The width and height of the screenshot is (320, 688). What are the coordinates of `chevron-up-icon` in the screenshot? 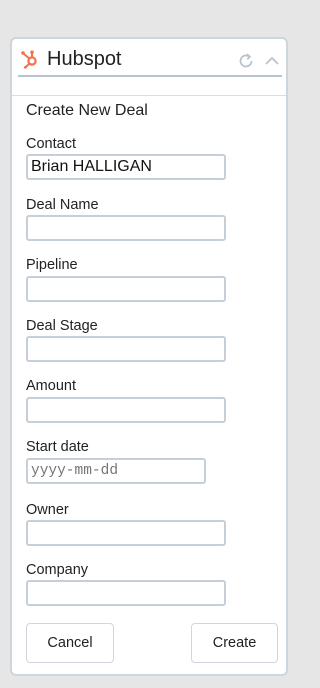 It's located at (272, 61).